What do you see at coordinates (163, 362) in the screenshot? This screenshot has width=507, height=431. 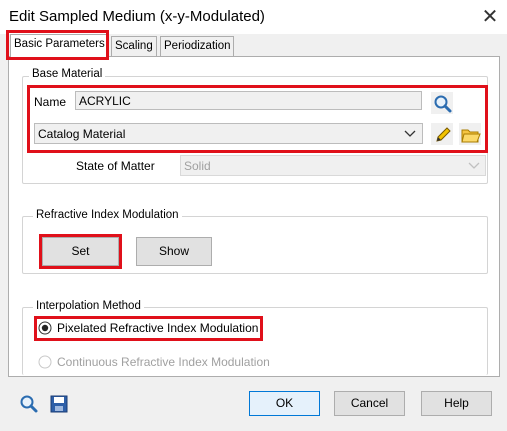 I see `radio-continuous-label: Continuous Refractive Index Modulation` at bounding box center [163, 362].